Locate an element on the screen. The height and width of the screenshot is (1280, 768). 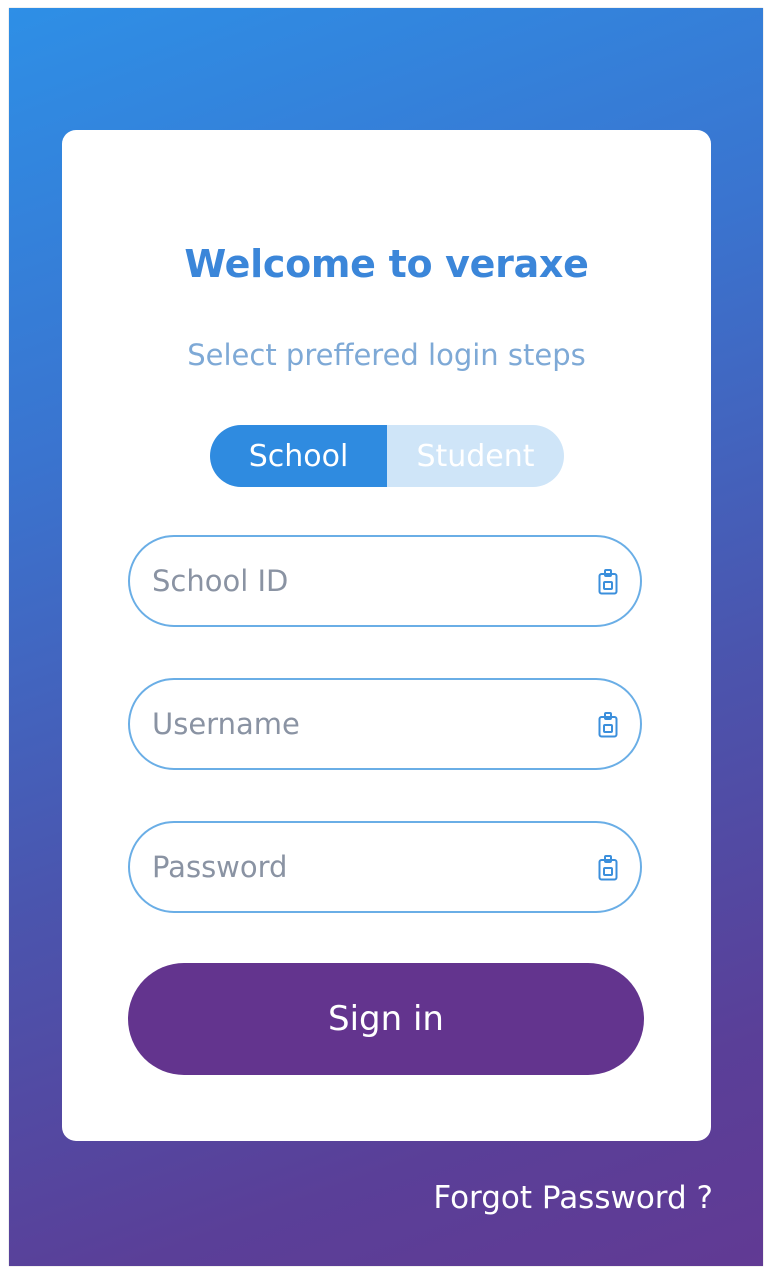
school-id-field is located at coordinates (385, 581).